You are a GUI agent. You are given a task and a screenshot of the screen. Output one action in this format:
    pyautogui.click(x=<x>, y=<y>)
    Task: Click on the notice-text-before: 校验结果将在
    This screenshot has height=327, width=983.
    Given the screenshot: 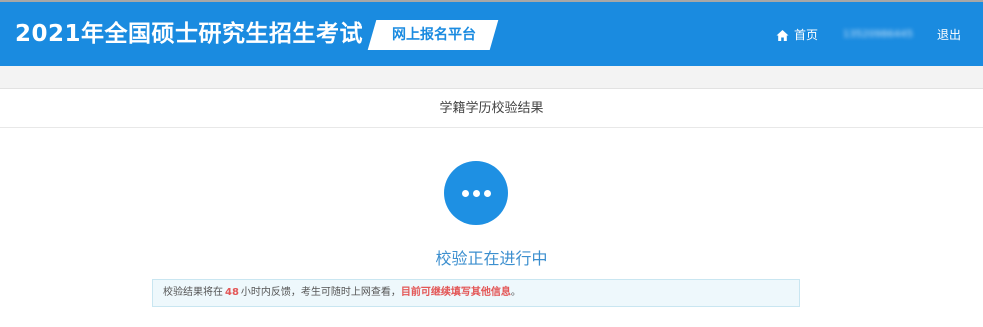 What is the action you would take?
    pyautogui.click(x=193, y=292)
    